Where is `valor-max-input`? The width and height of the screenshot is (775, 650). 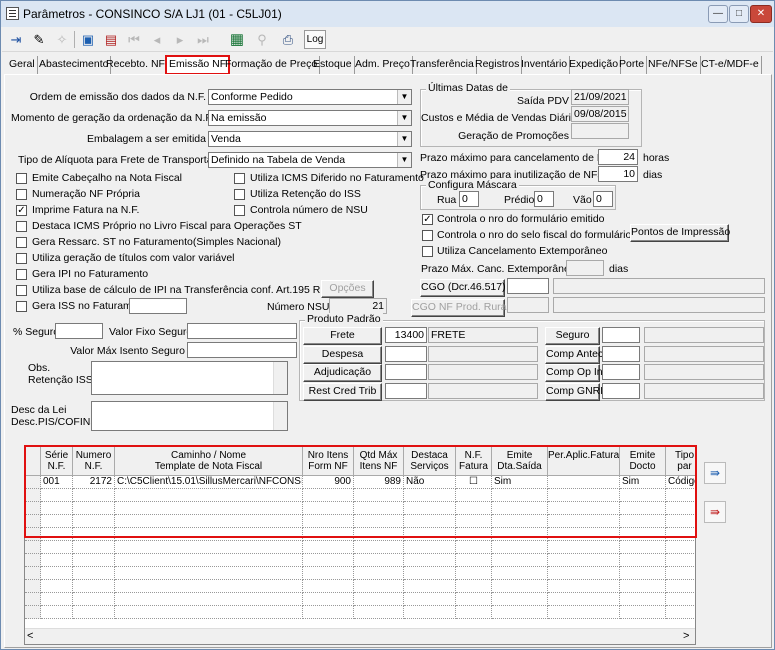
valor-max-input is located at coordinates (242, 350).